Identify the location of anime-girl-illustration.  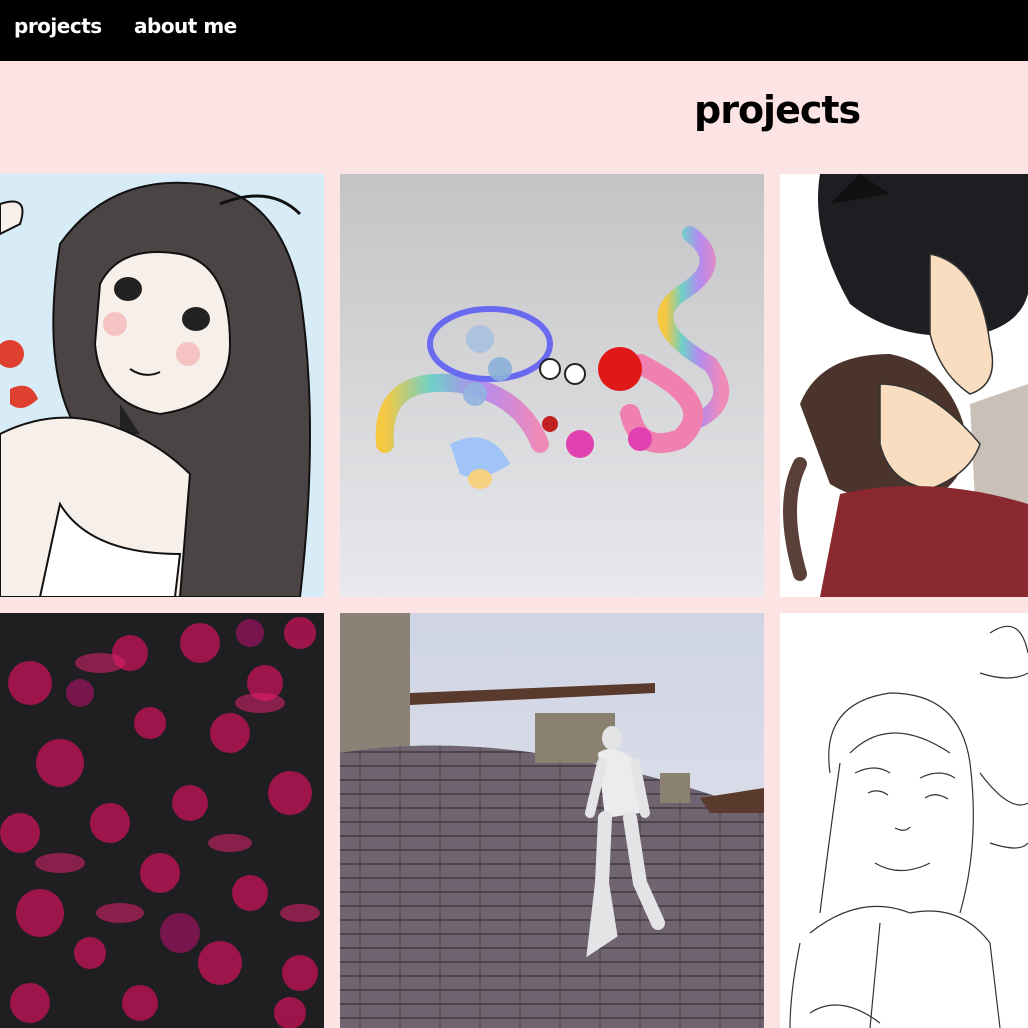
(162, 385).